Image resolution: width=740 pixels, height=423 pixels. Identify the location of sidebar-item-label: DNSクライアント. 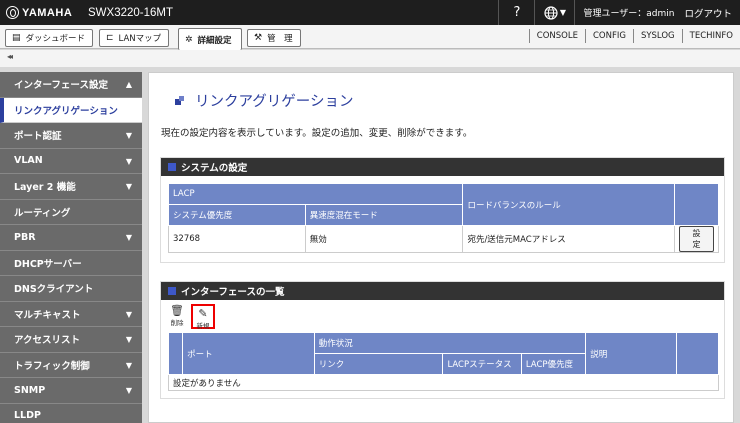
(54, 290).